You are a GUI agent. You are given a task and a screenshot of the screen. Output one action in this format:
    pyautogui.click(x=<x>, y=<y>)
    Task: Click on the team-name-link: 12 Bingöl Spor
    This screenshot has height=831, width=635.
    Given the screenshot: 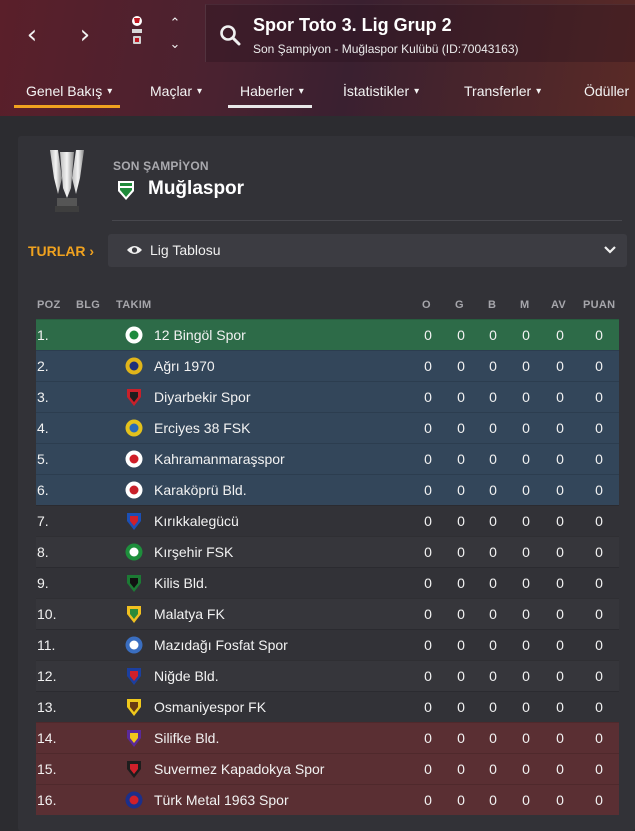 What is the action you would take?
    pyautogui.click(x=200, y=335)
    